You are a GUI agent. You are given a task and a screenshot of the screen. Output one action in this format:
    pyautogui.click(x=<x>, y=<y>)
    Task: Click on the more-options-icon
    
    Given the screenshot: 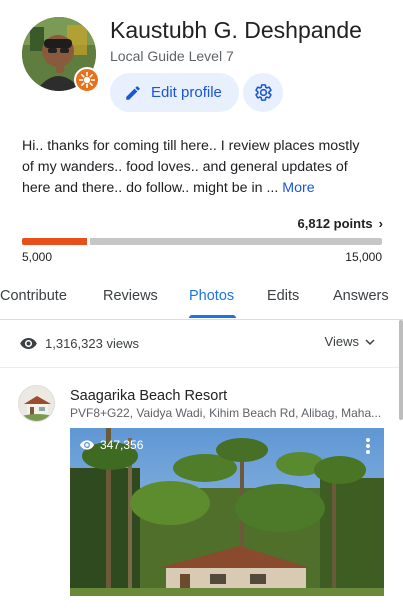 What is the action you would take?
    pyautogui.click(x=368, y=446)
    